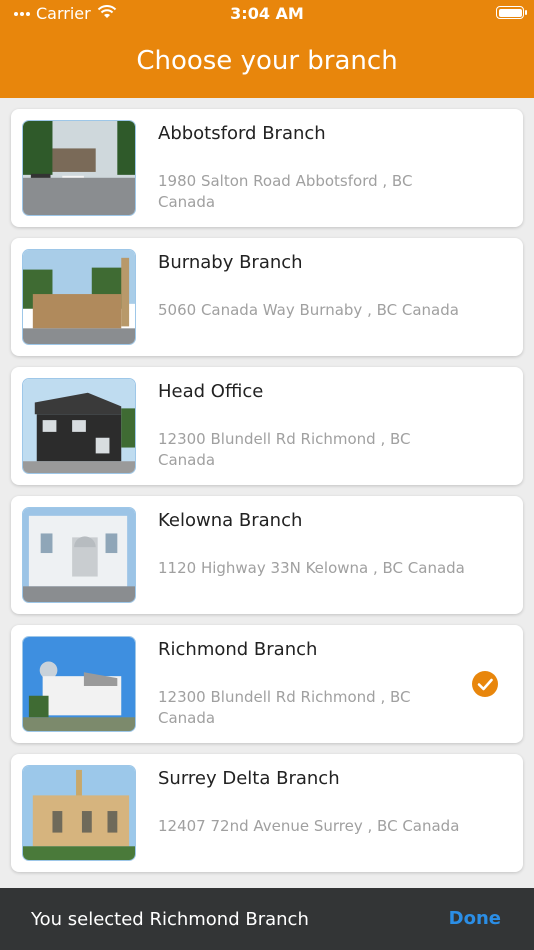 The image size is (534, 950). What do you see at coordinates (311, 568) in the screenshot?
I see `branch-address: 1120 Highway 33N Kelowna , BC Canada` at bounding box center [311, 568].